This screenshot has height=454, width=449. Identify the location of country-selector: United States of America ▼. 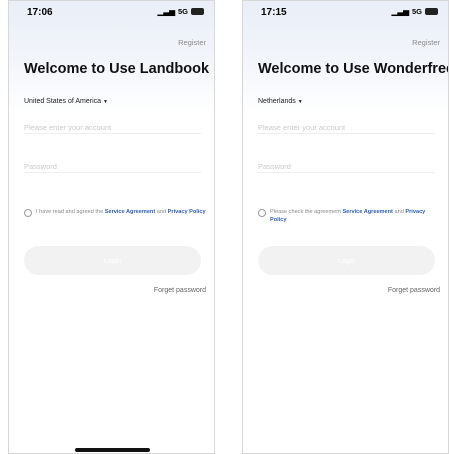
(66, 101).